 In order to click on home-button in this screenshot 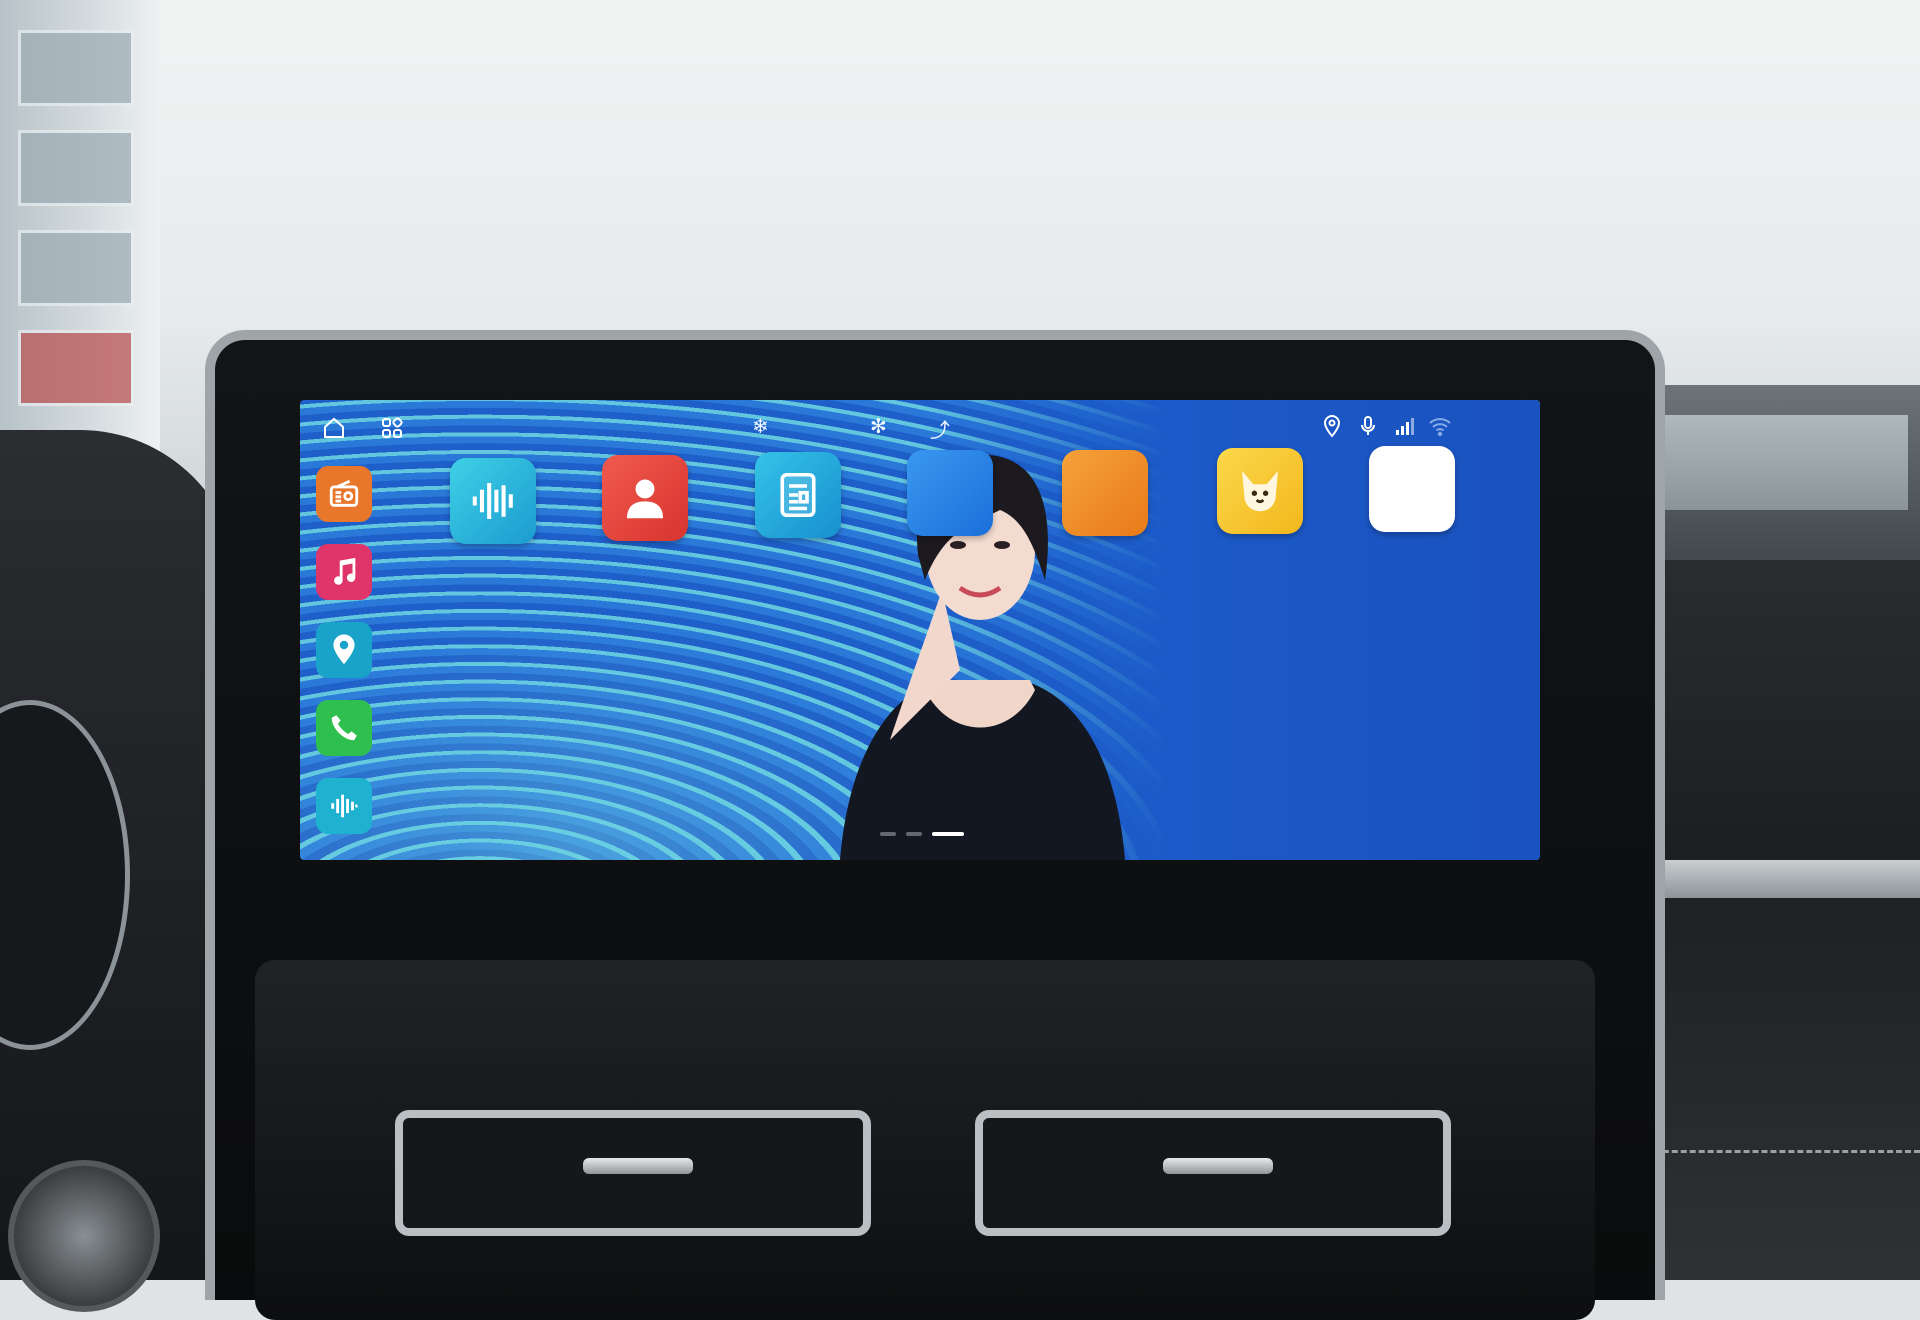, I will do `click(334, 428)`.